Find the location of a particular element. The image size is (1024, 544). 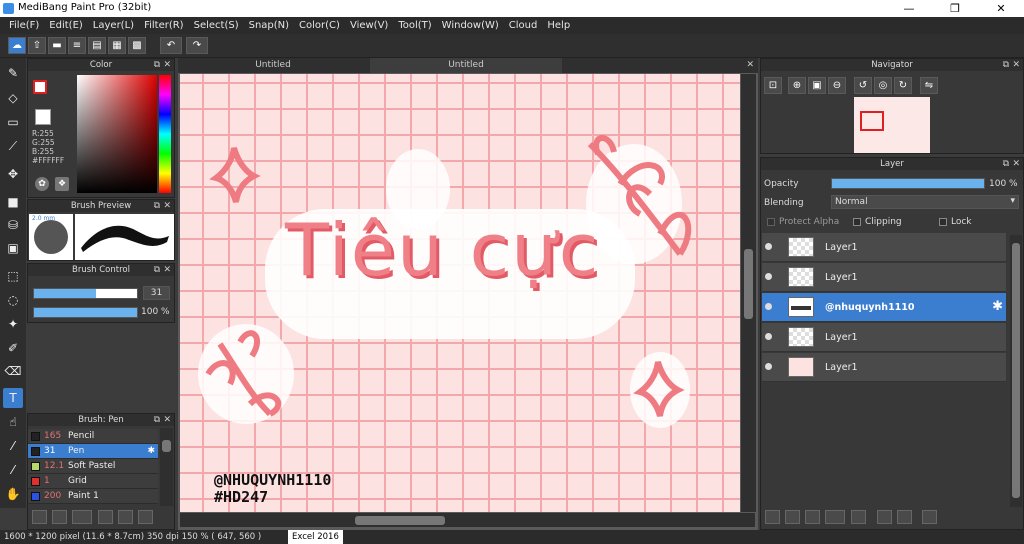

zoom-out-icon: ⊖ is located at coordinates (837, 85).